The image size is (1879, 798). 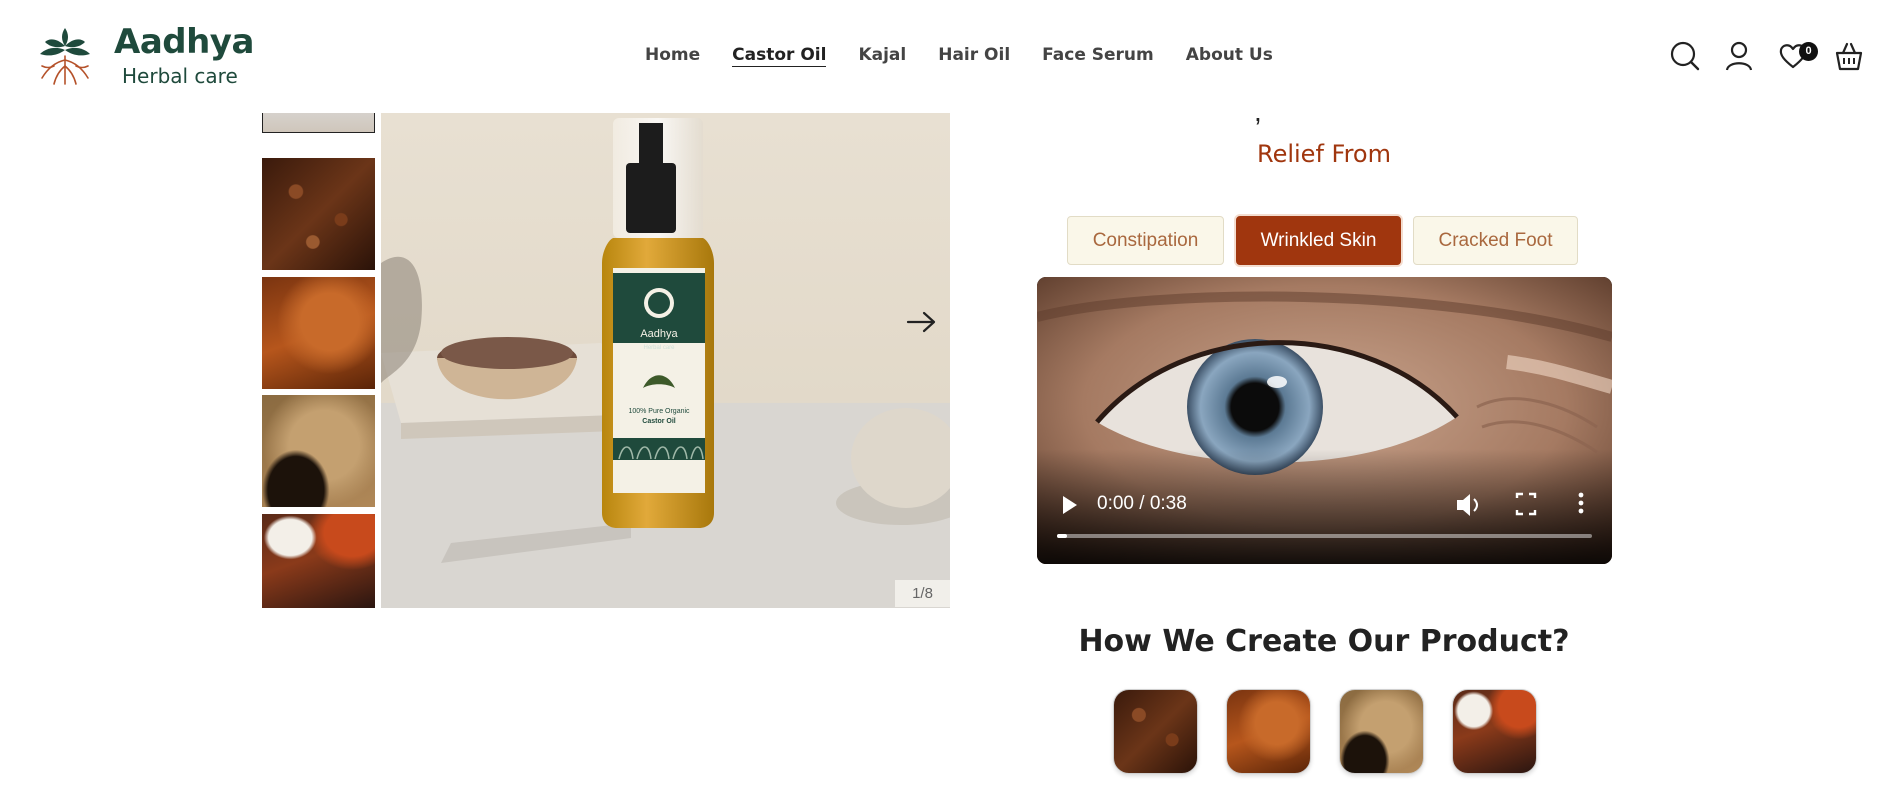 I want to click on search-icon, so click(x=1685, y=56).